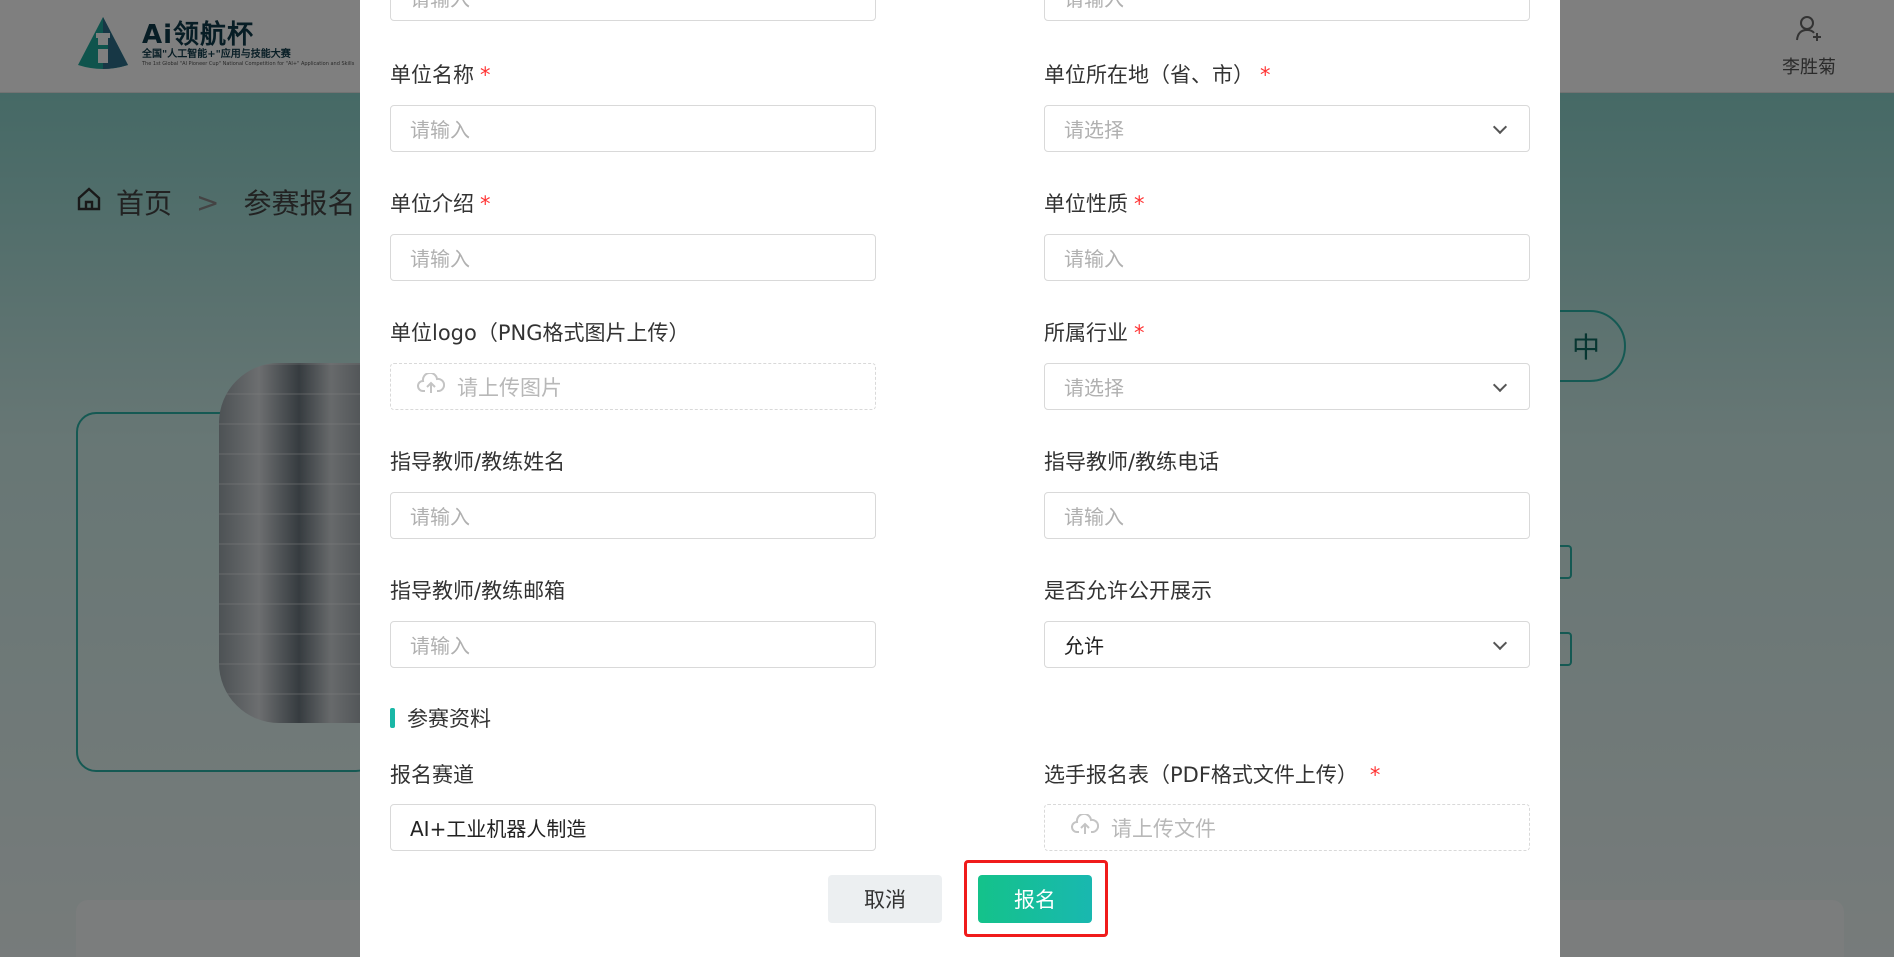  Describe the element at coordinates (1132, 462) in the screenshot. I see `coach-phone-label: 指导教师/教练电话` at that location.